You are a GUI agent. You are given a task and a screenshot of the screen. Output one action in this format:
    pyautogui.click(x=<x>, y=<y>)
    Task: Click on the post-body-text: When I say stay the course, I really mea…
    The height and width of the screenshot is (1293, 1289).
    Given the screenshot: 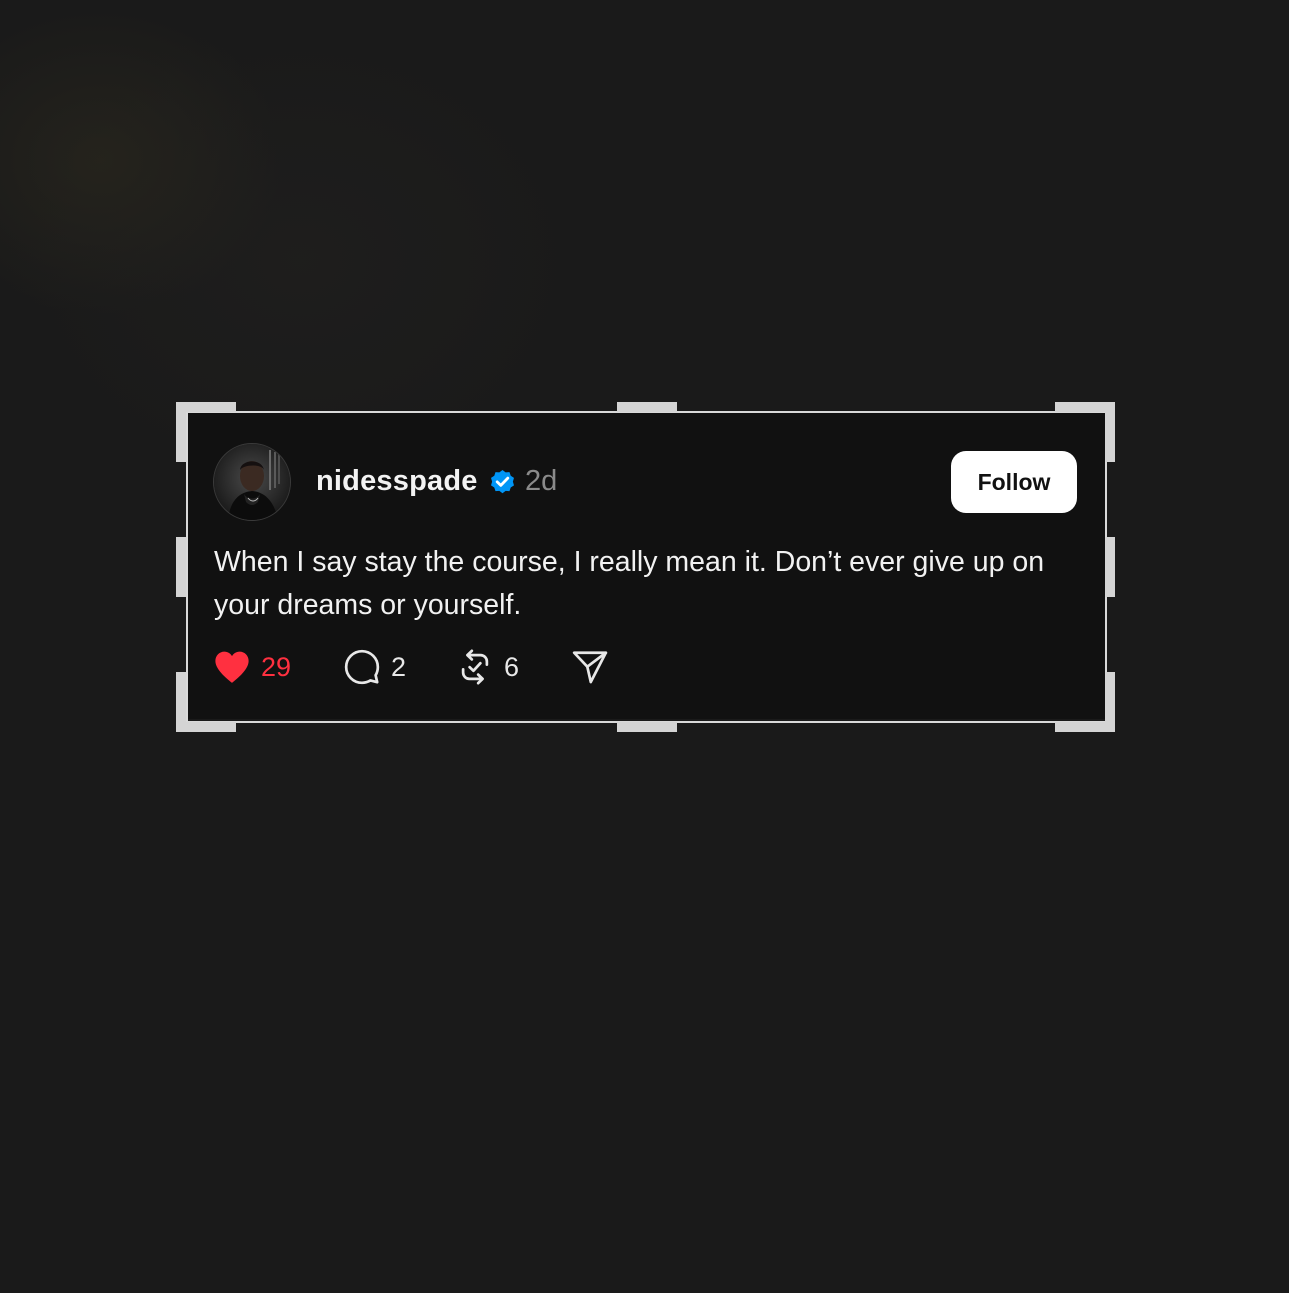 What is the action you would take?
    pyautogui.click(x=629, y=583)
    